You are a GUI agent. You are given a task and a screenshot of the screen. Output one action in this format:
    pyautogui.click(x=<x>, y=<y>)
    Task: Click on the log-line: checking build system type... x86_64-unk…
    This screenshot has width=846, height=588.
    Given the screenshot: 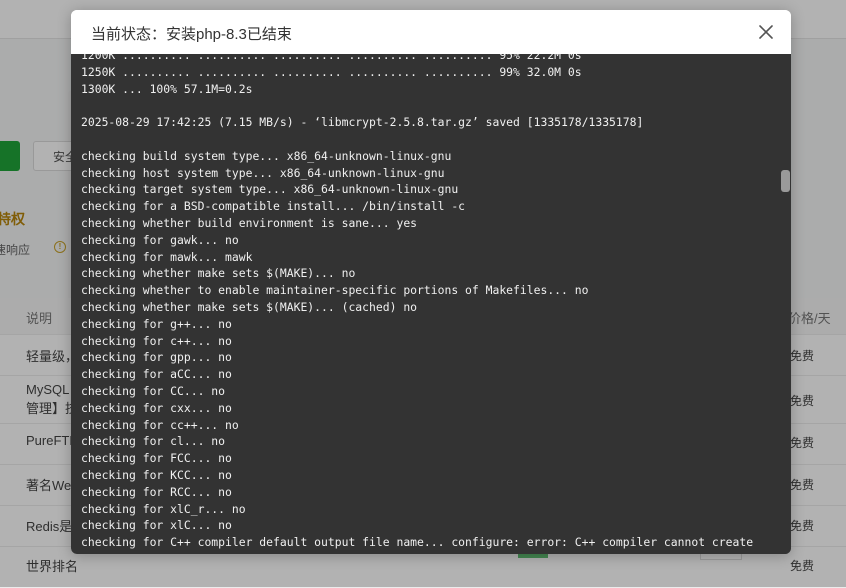 What is the action you would take?
    pyautogui.click(x=266, y=155)
    